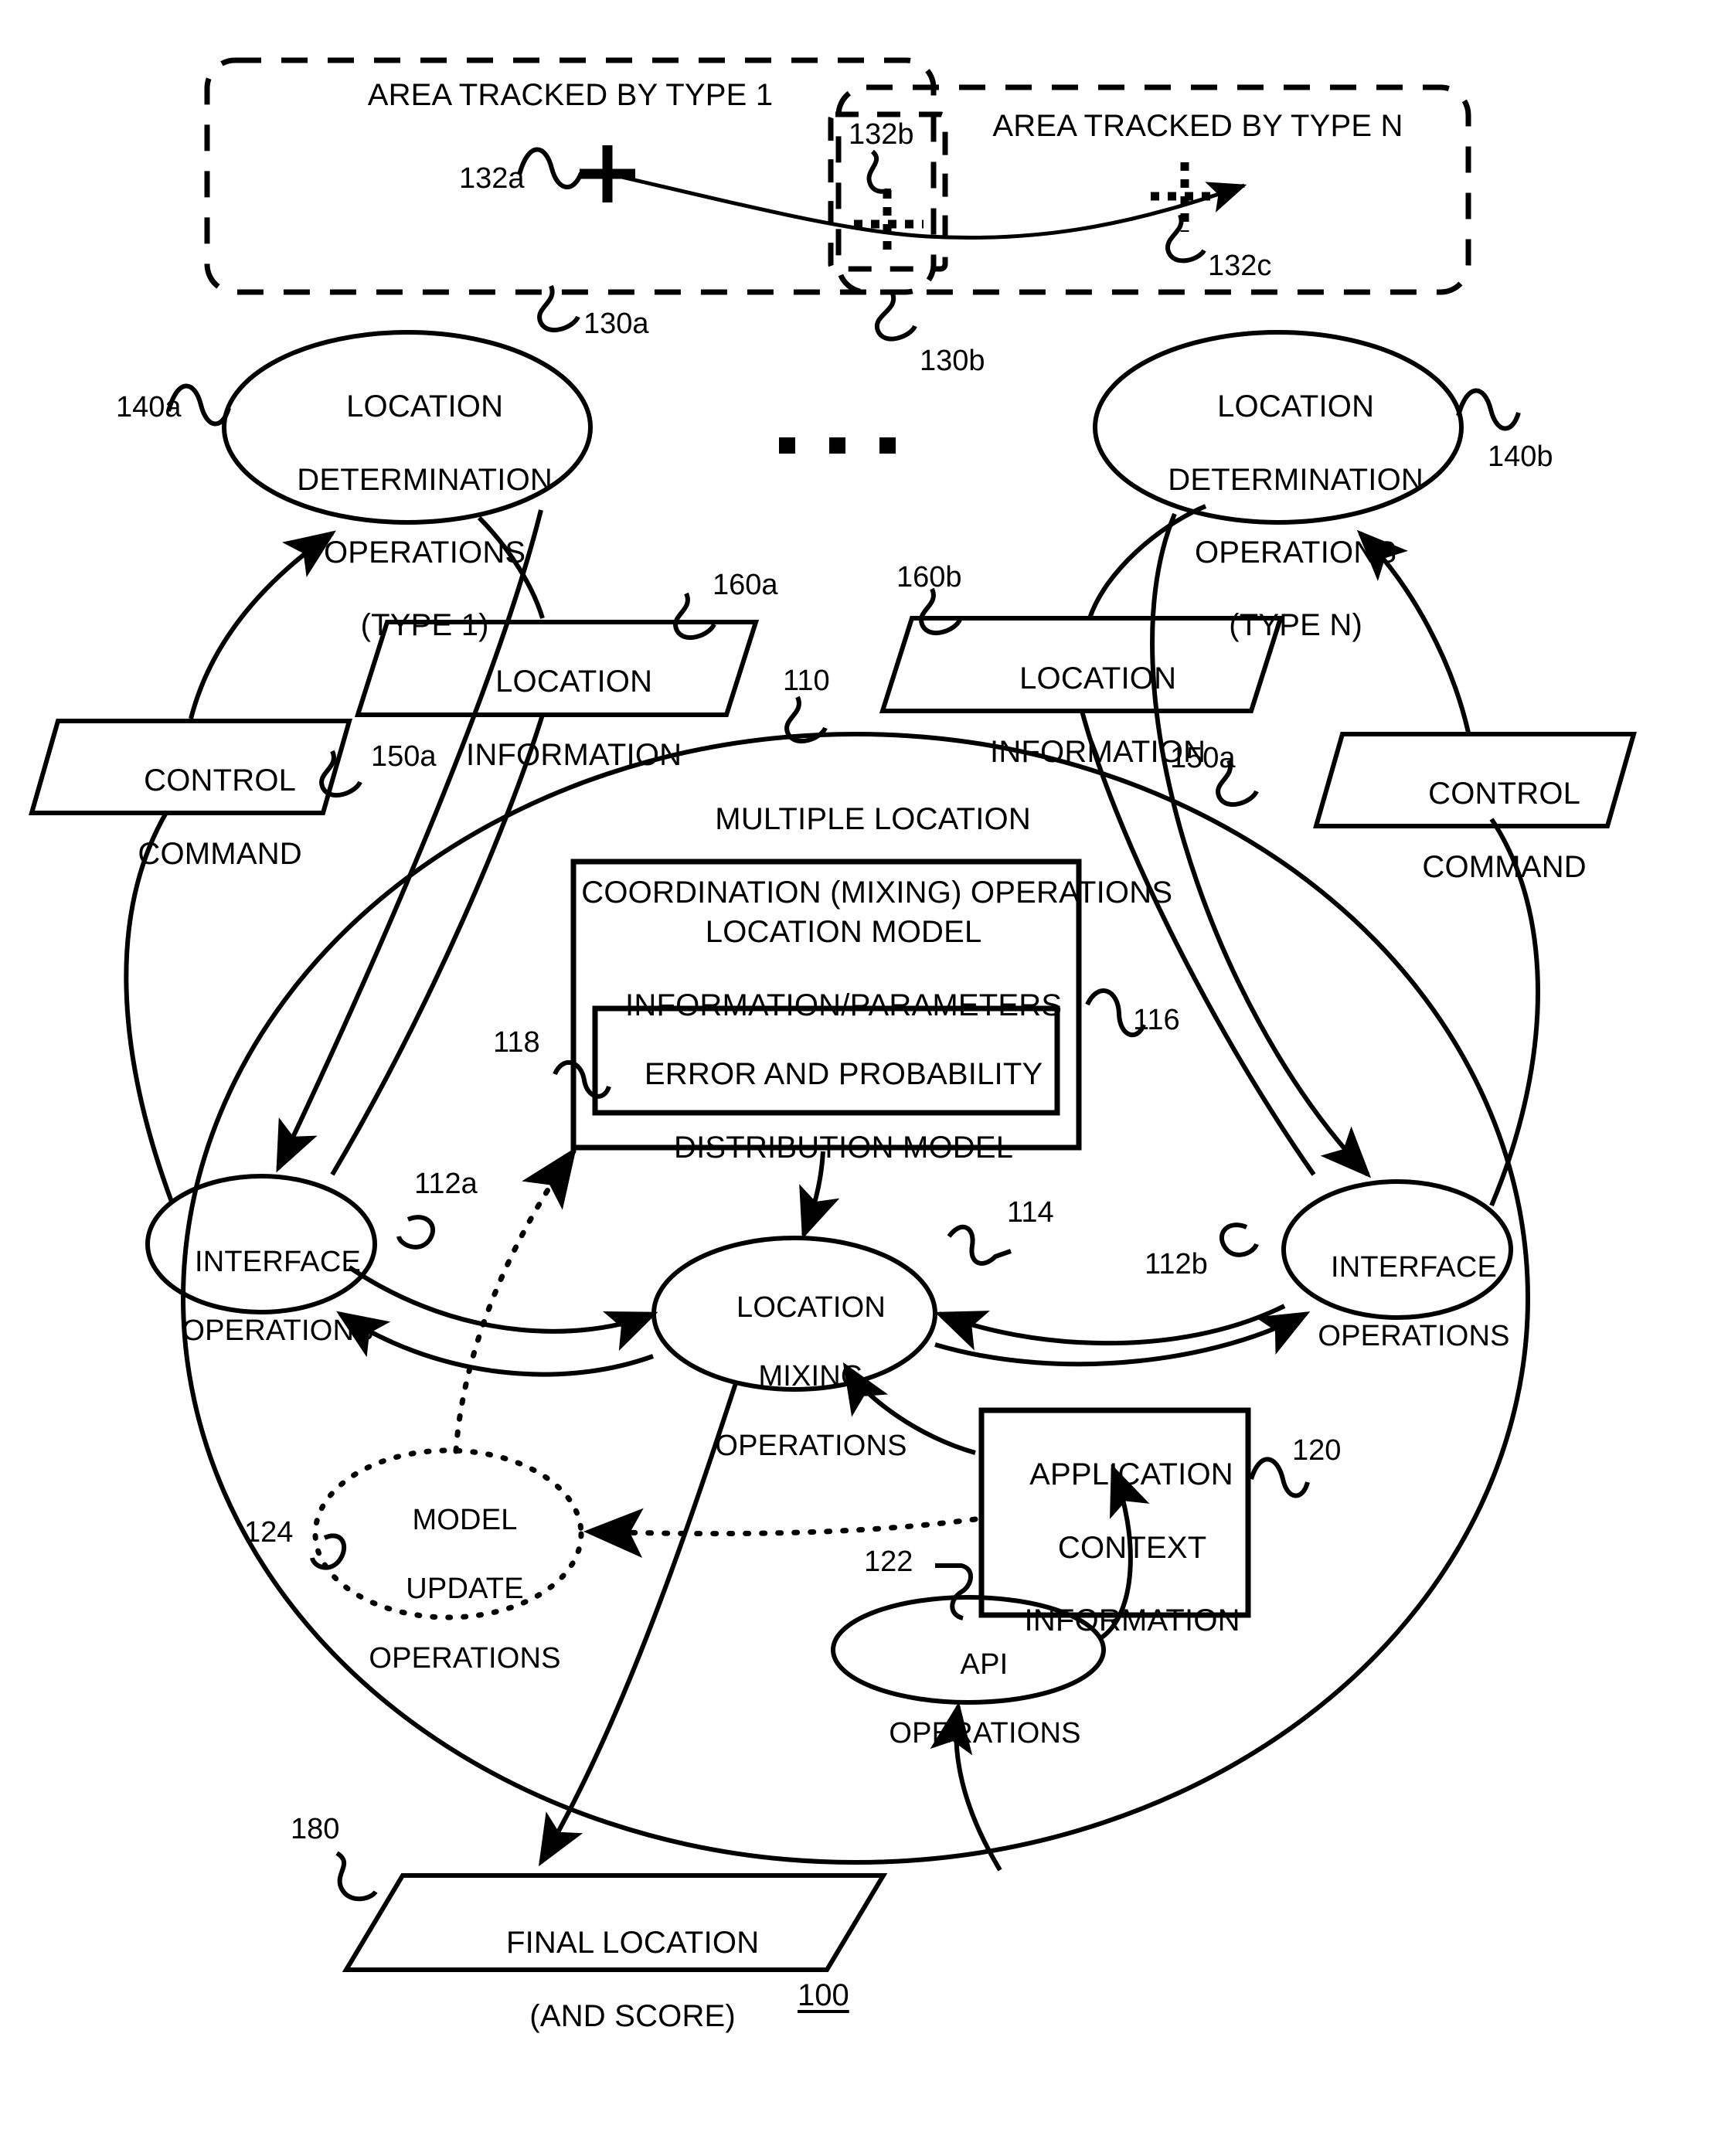 This screenshot has width=1711, height=2156. What do you see at coordinates (1317, 1450) in the screenshot?
I see `ref-120: 120` at bounding box center [1317, 1450].